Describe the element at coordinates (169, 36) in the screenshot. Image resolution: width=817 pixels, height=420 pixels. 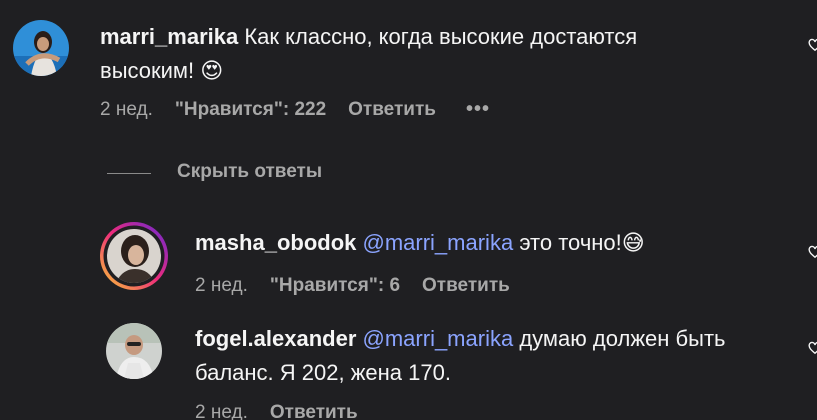
I see `comment-username: marri_marika` at that location.